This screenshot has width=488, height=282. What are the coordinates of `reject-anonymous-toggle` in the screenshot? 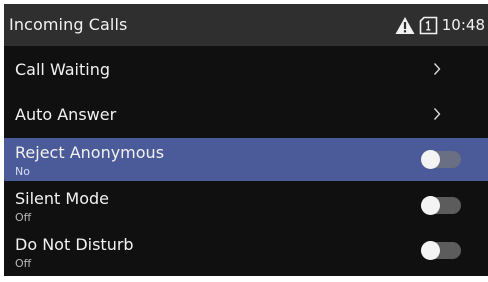 It's located at (441, 159).